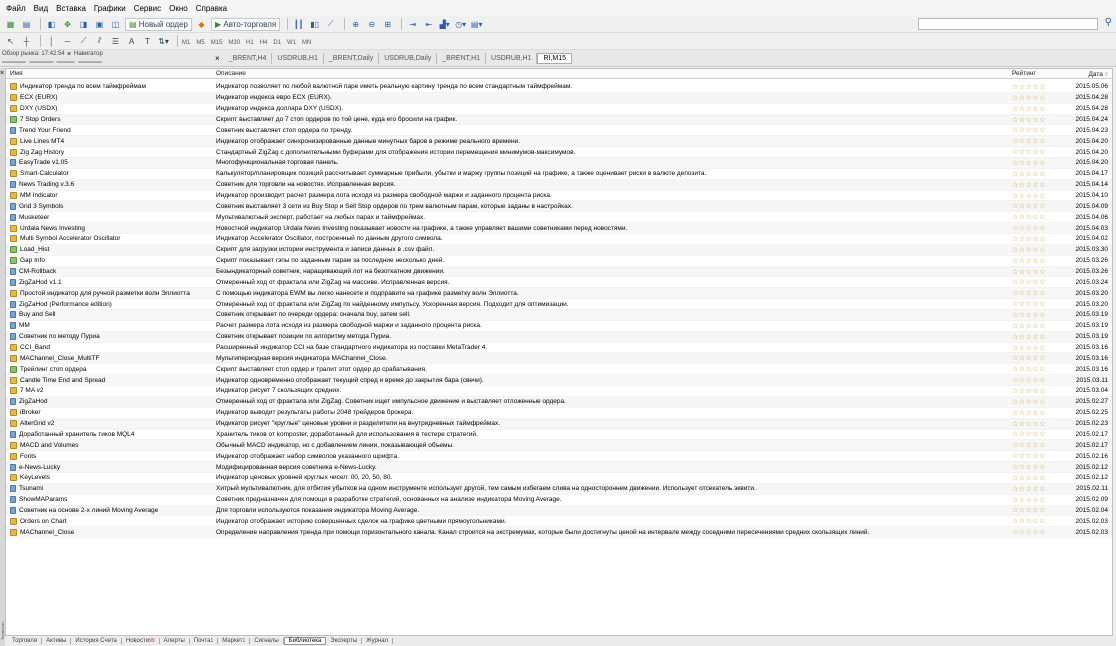  What do you see at coordinates (163, 41) in the screenshot?
I see `arrows-icon: ⇅▾` at bounding box center [163, 41].